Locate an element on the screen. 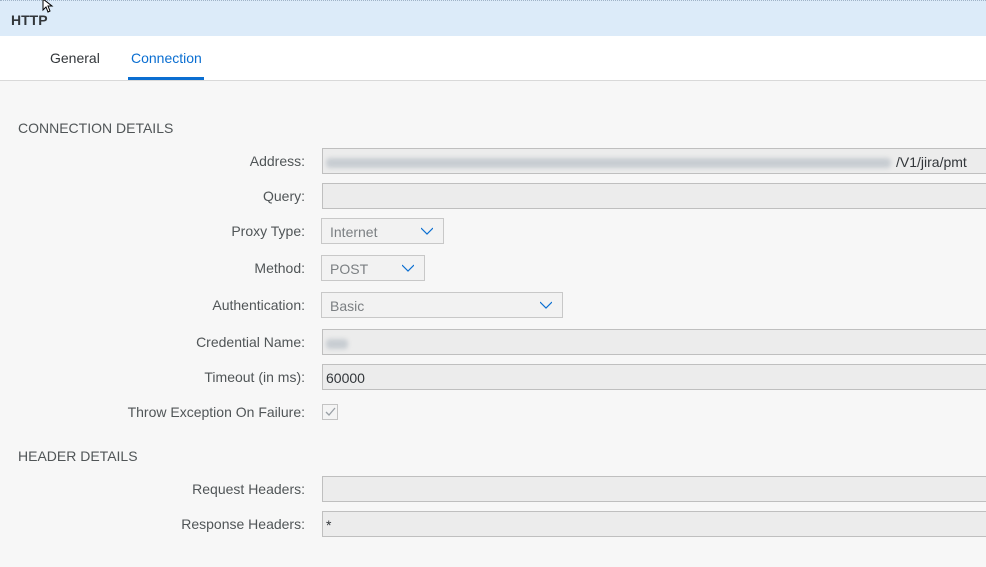  page-title: HTTP is located at coordinates (29, 20).